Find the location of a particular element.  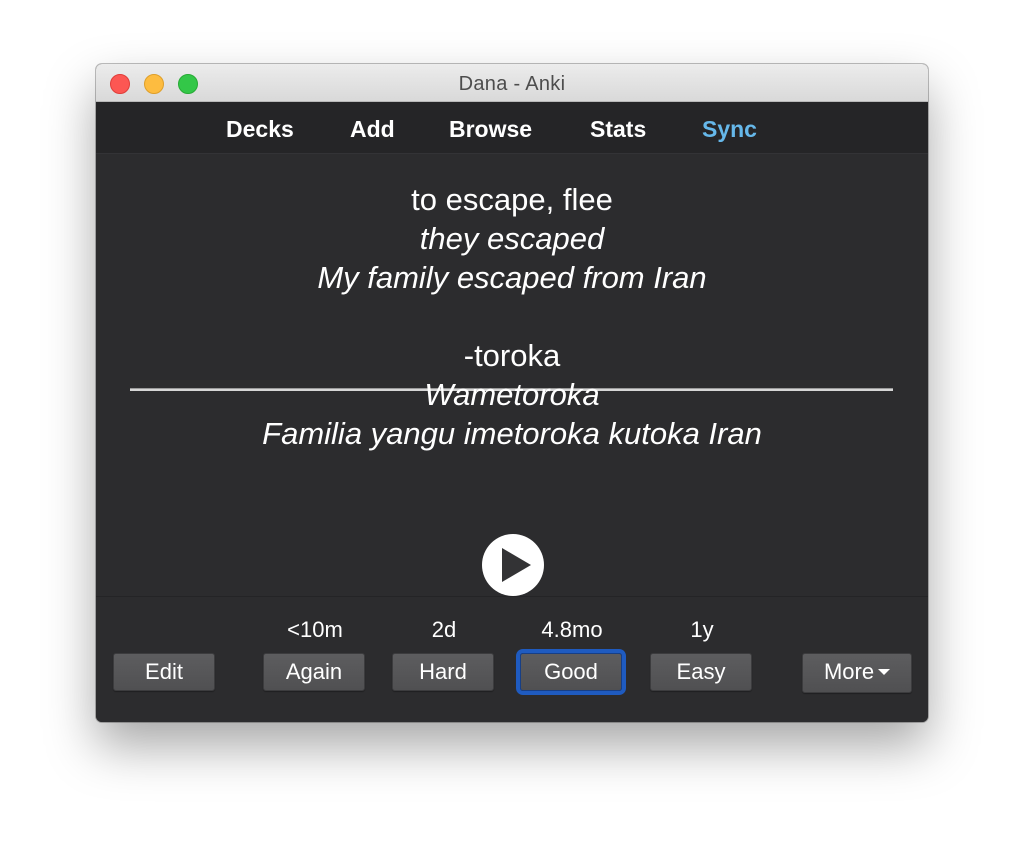

window-title: Dana - Anki is located at coordinates (512, 84).